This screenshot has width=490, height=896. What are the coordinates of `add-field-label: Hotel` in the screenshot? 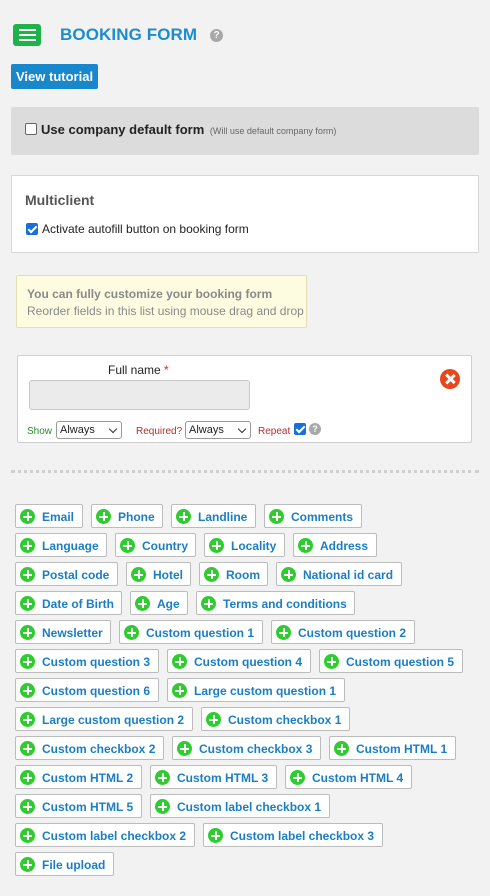 It's located at (168, 575).